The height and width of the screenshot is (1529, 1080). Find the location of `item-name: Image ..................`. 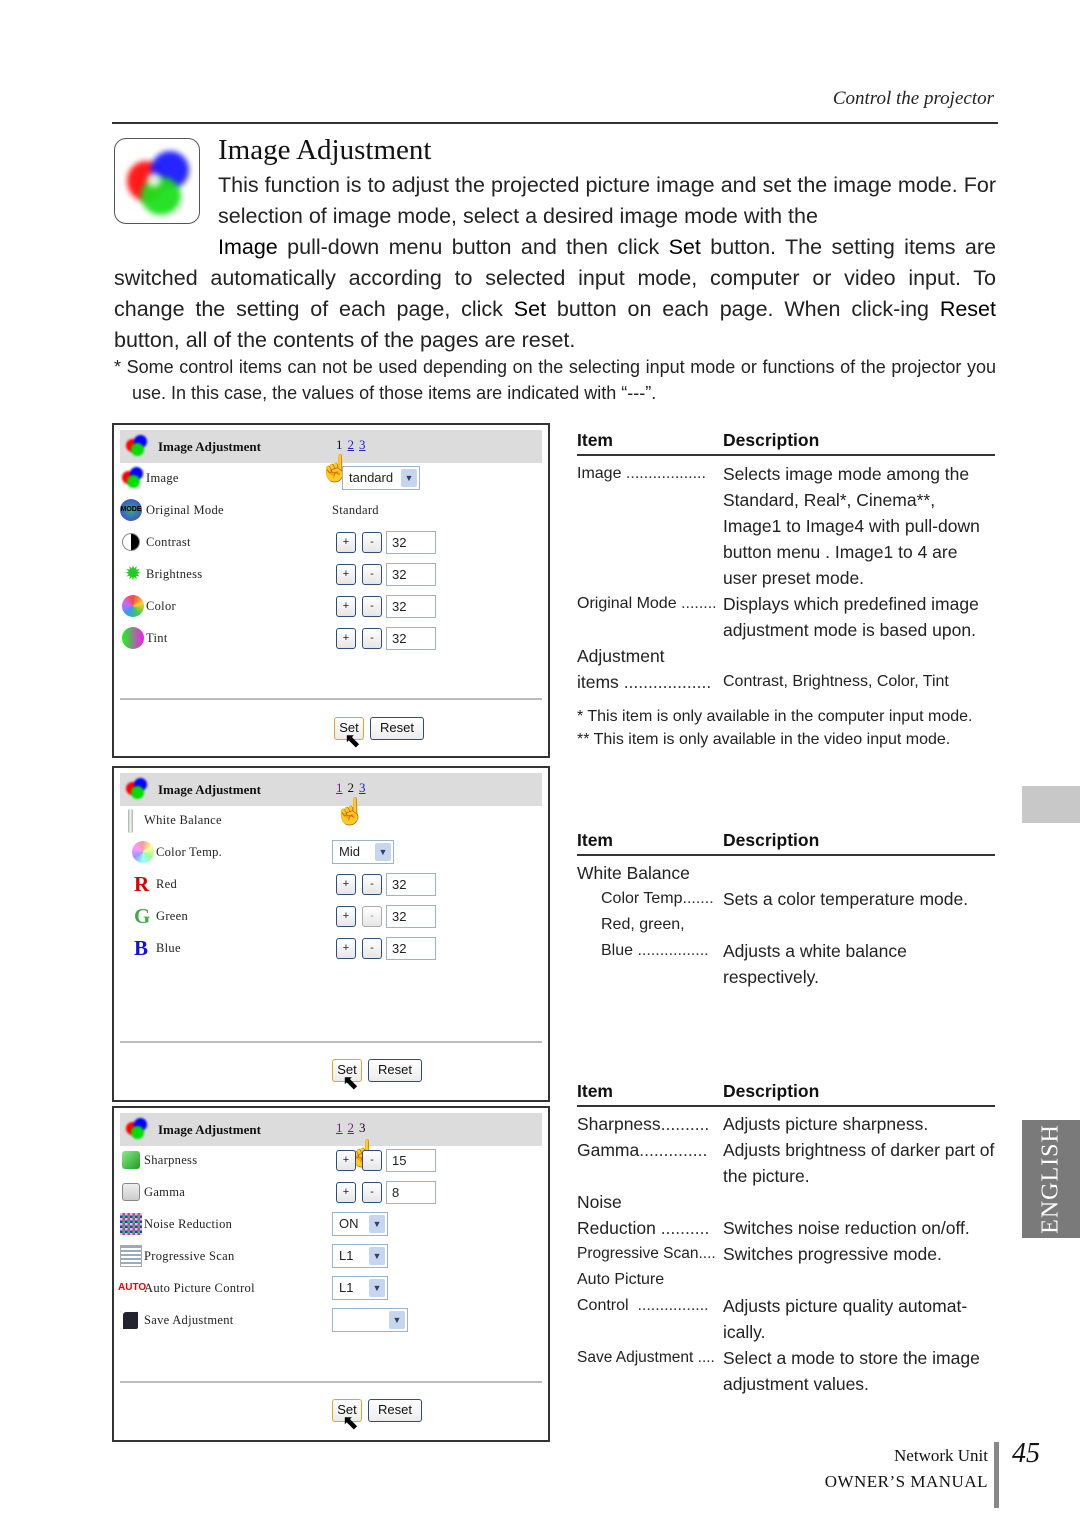

item-name: Image .................. is located at coordinates (650, 474).